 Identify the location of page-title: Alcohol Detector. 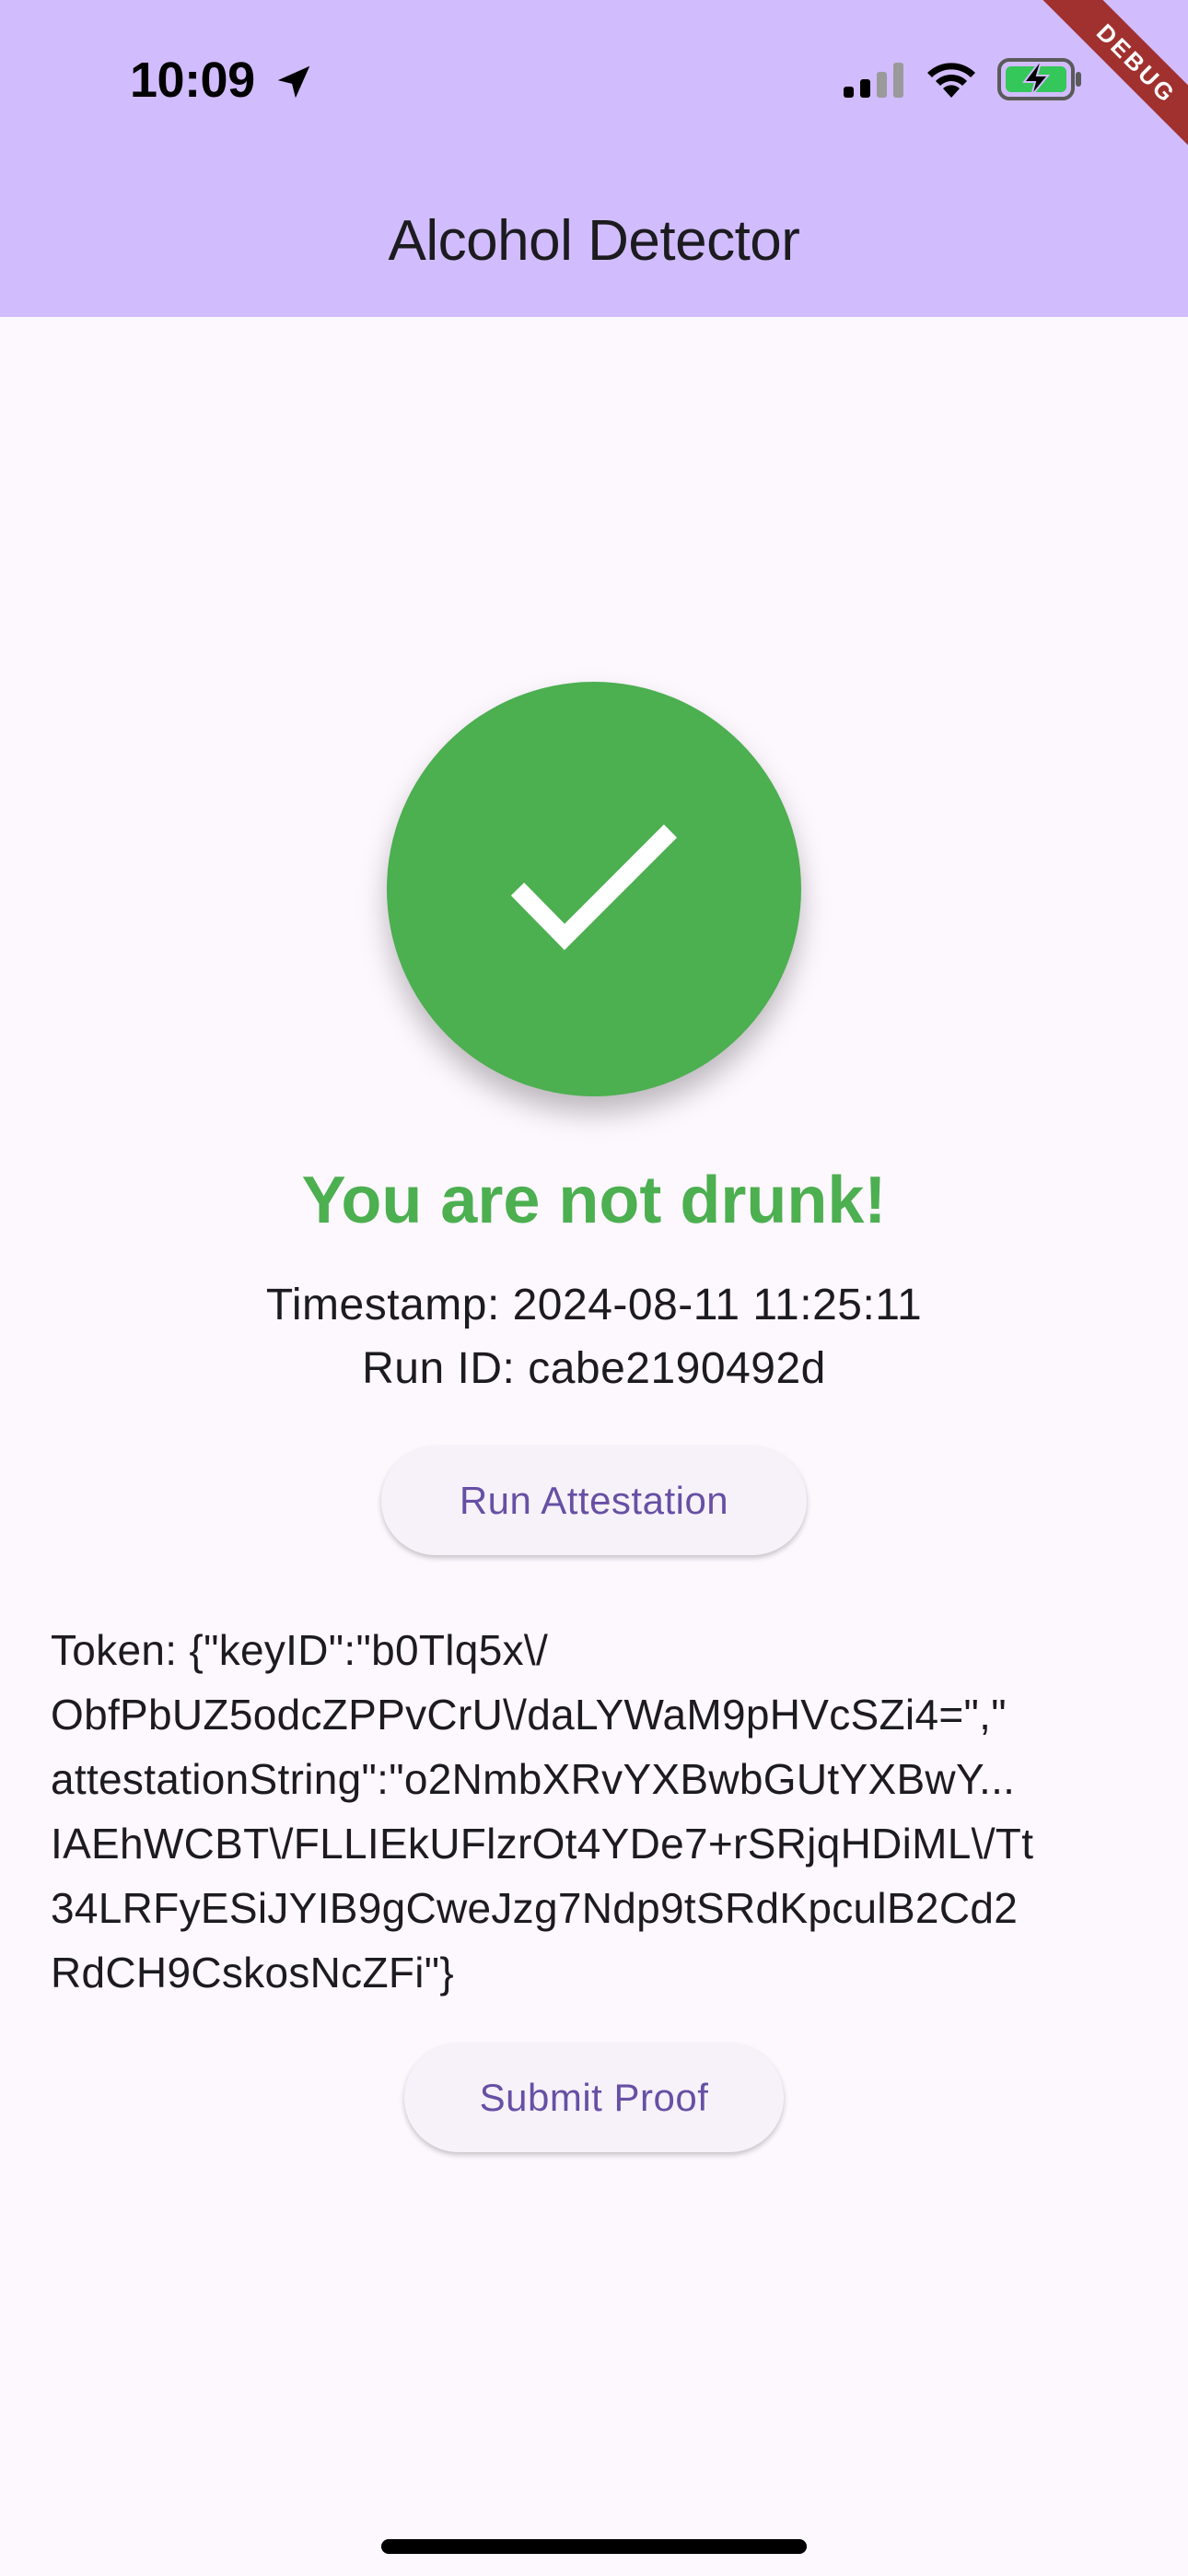
(594, 241).